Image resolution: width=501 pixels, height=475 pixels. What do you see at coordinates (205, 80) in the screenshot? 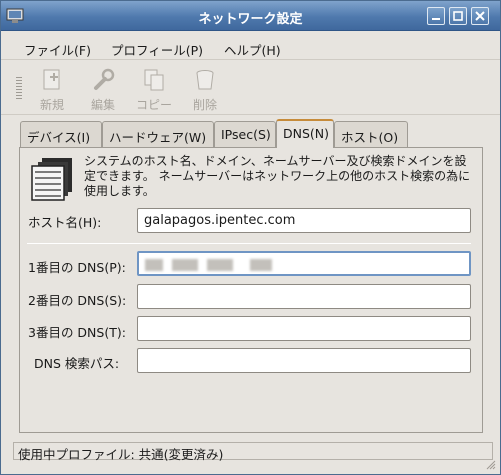
I see `trash-icon` at bounding box center [205, 80].